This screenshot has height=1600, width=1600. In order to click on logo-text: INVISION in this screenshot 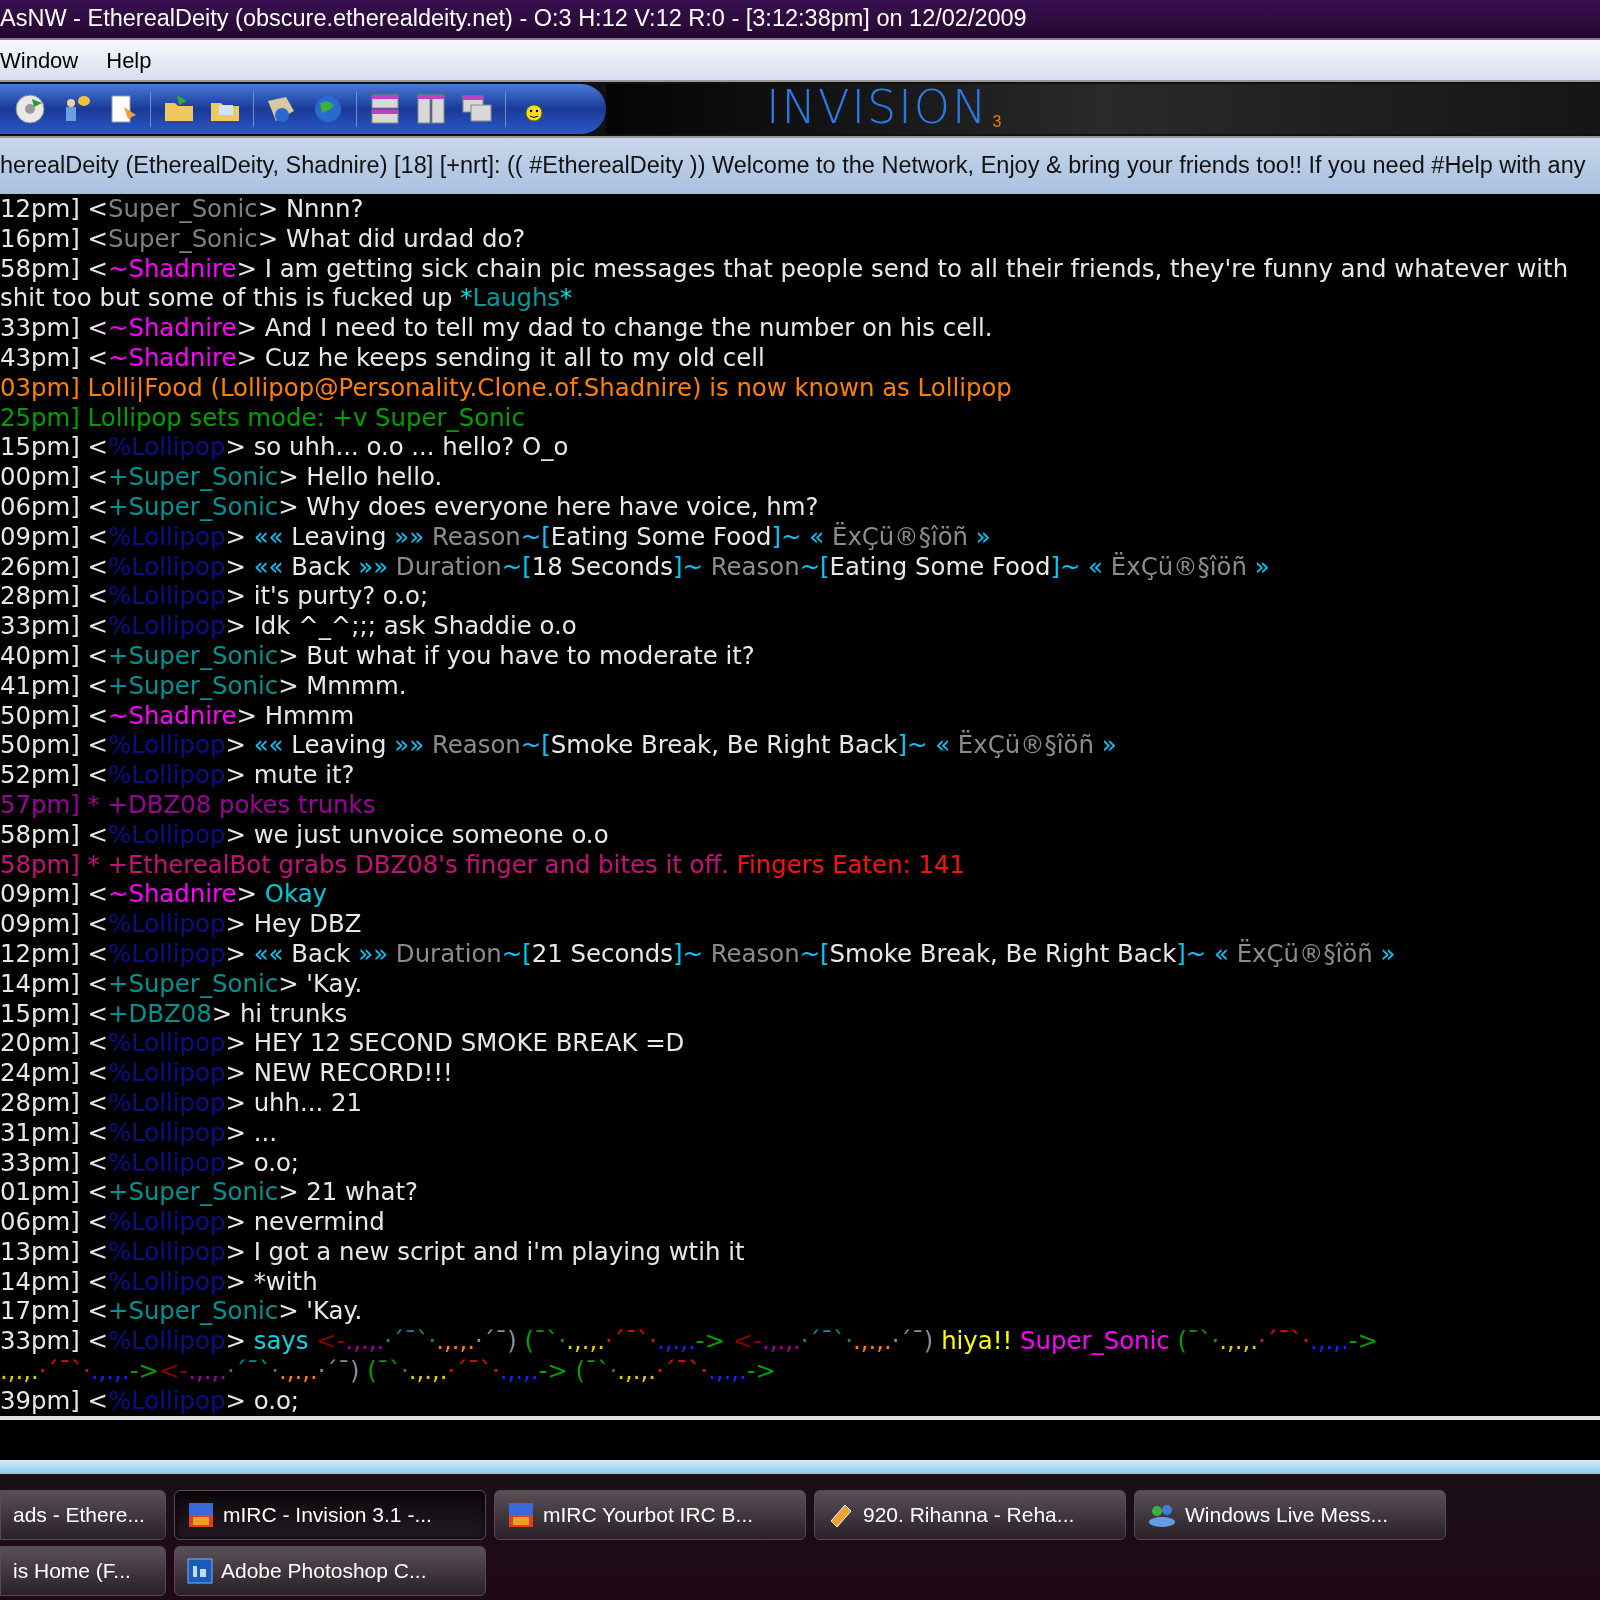, I will do `click(877, 107)`.